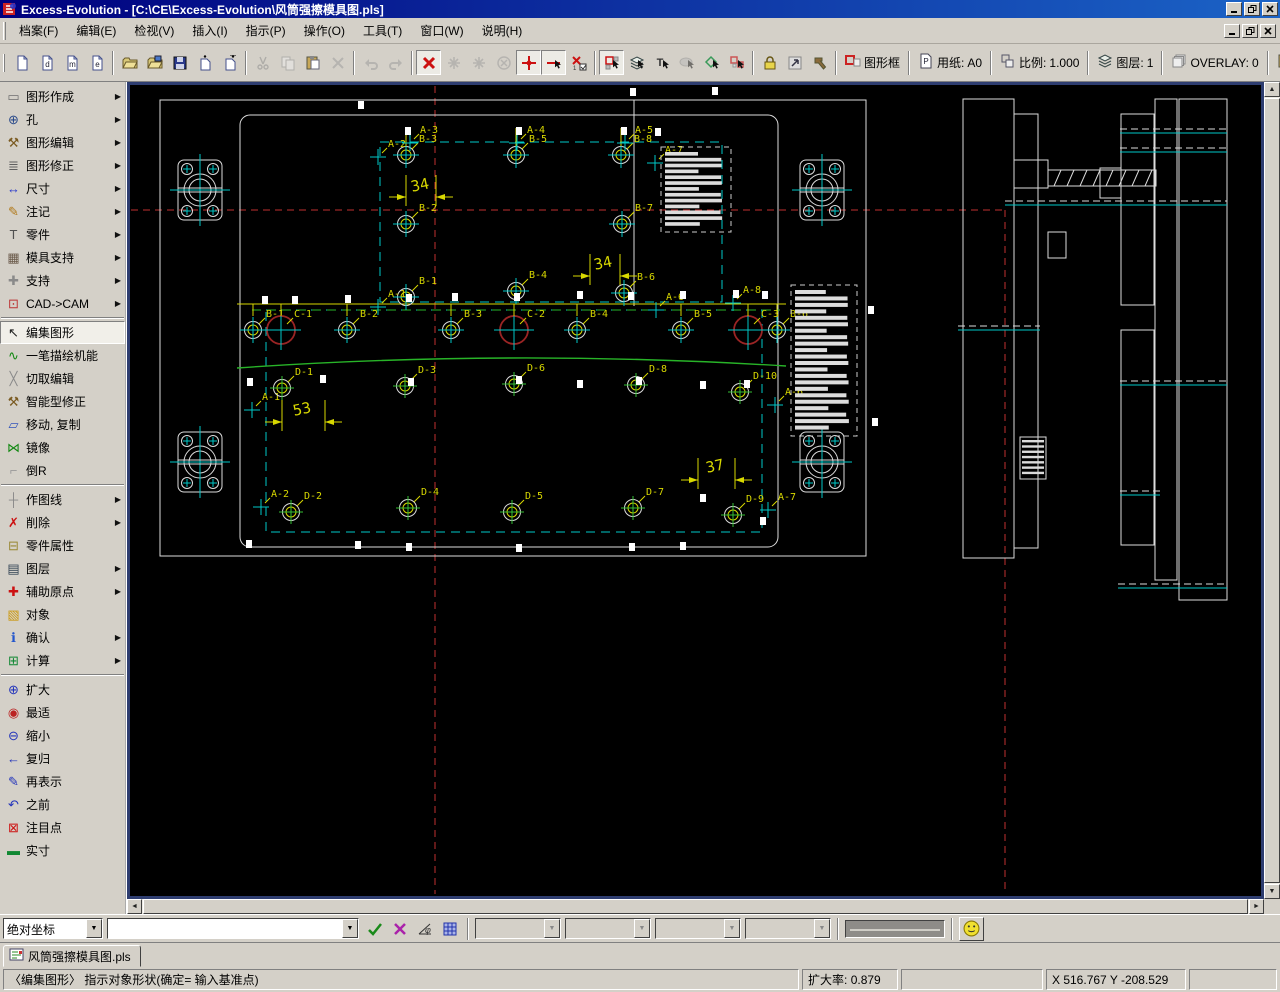  What do you see at coordinates (1234, 9) in the screenshot?
I see `minimize-button` at bounding box center [1234, 9].